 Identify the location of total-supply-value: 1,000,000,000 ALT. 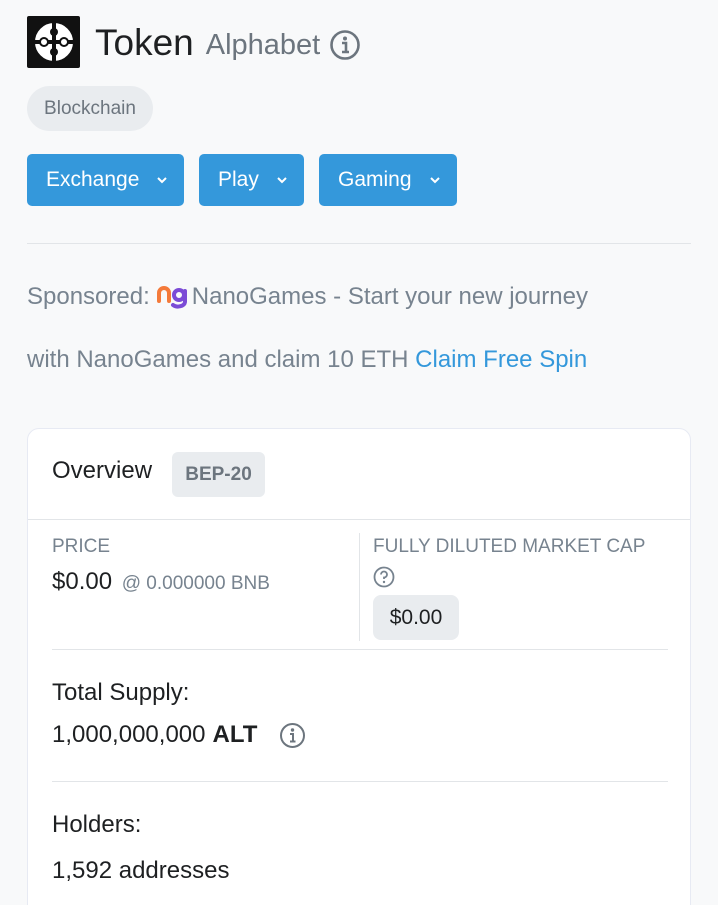
(179, 735).